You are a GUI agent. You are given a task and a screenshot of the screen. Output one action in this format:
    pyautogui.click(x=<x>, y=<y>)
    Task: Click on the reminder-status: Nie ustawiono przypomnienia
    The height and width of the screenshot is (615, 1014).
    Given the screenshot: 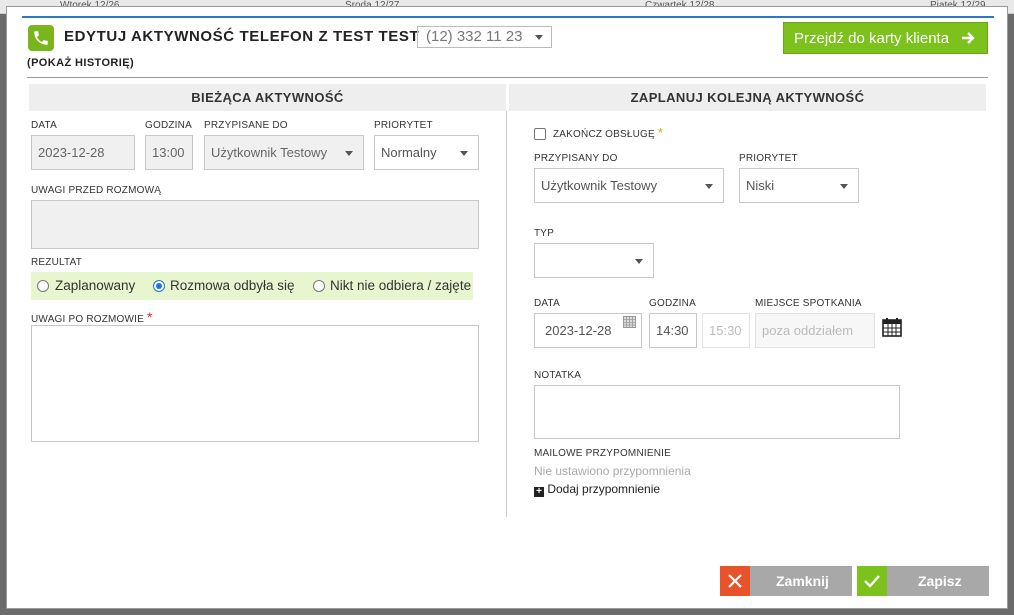 What is the action you would take?
    pyautogui.click(x=612, y=471)
    